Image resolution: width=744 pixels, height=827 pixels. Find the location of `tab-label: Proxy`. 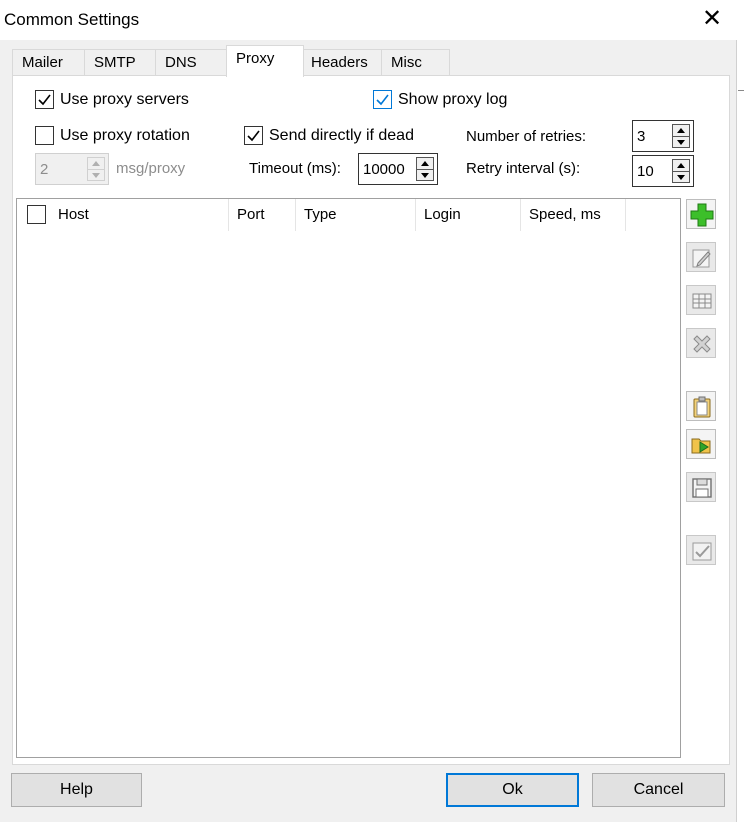

tab-label: Proxy is located at coordinates (255, 58).